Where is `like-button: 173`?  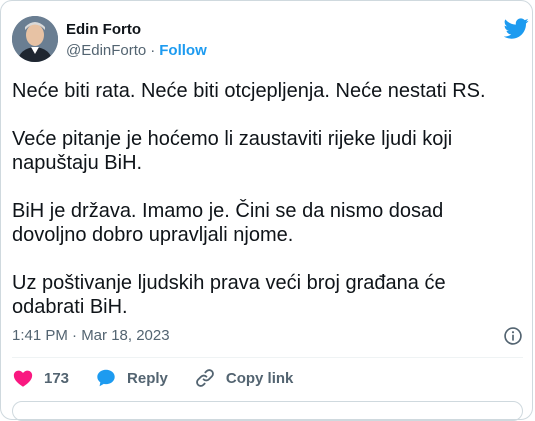 like-button: 173 is located at coordinates (40, 378).